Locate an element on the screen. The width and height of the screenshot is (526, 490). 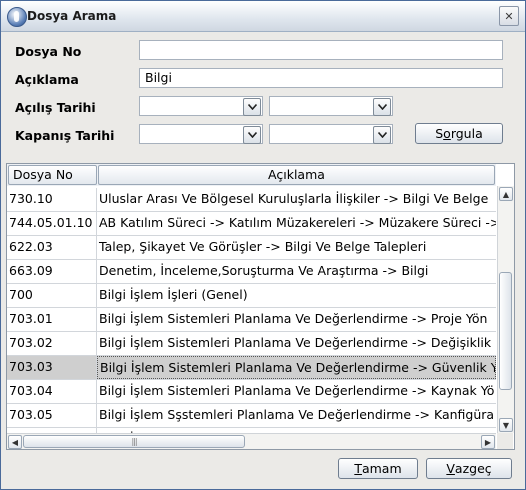
cell-dosya-no: 703.02 is located at coordinates (52, 343).